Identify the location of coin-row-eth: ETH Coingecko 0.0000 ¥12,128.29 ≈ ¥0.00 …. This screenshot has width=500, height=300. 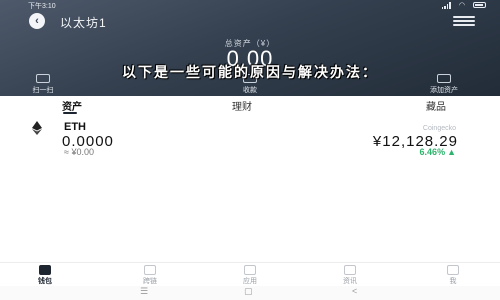
(250, 137).